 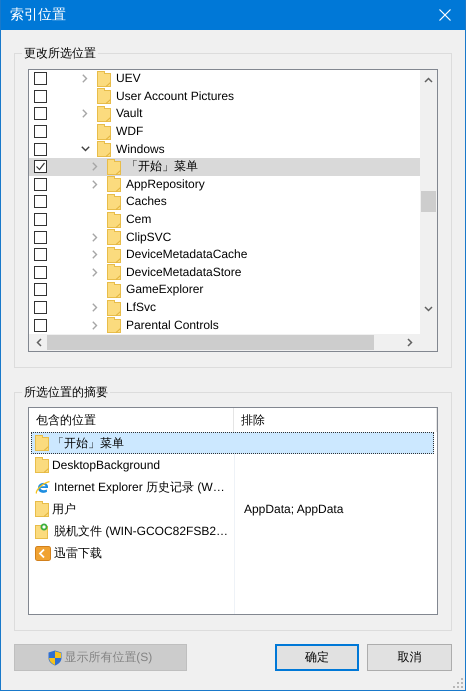 What do you see at coordinates (224, 167) in the screenshot?
I see `tree-item: 「开始」菜单` at bounding box center [224, 167].